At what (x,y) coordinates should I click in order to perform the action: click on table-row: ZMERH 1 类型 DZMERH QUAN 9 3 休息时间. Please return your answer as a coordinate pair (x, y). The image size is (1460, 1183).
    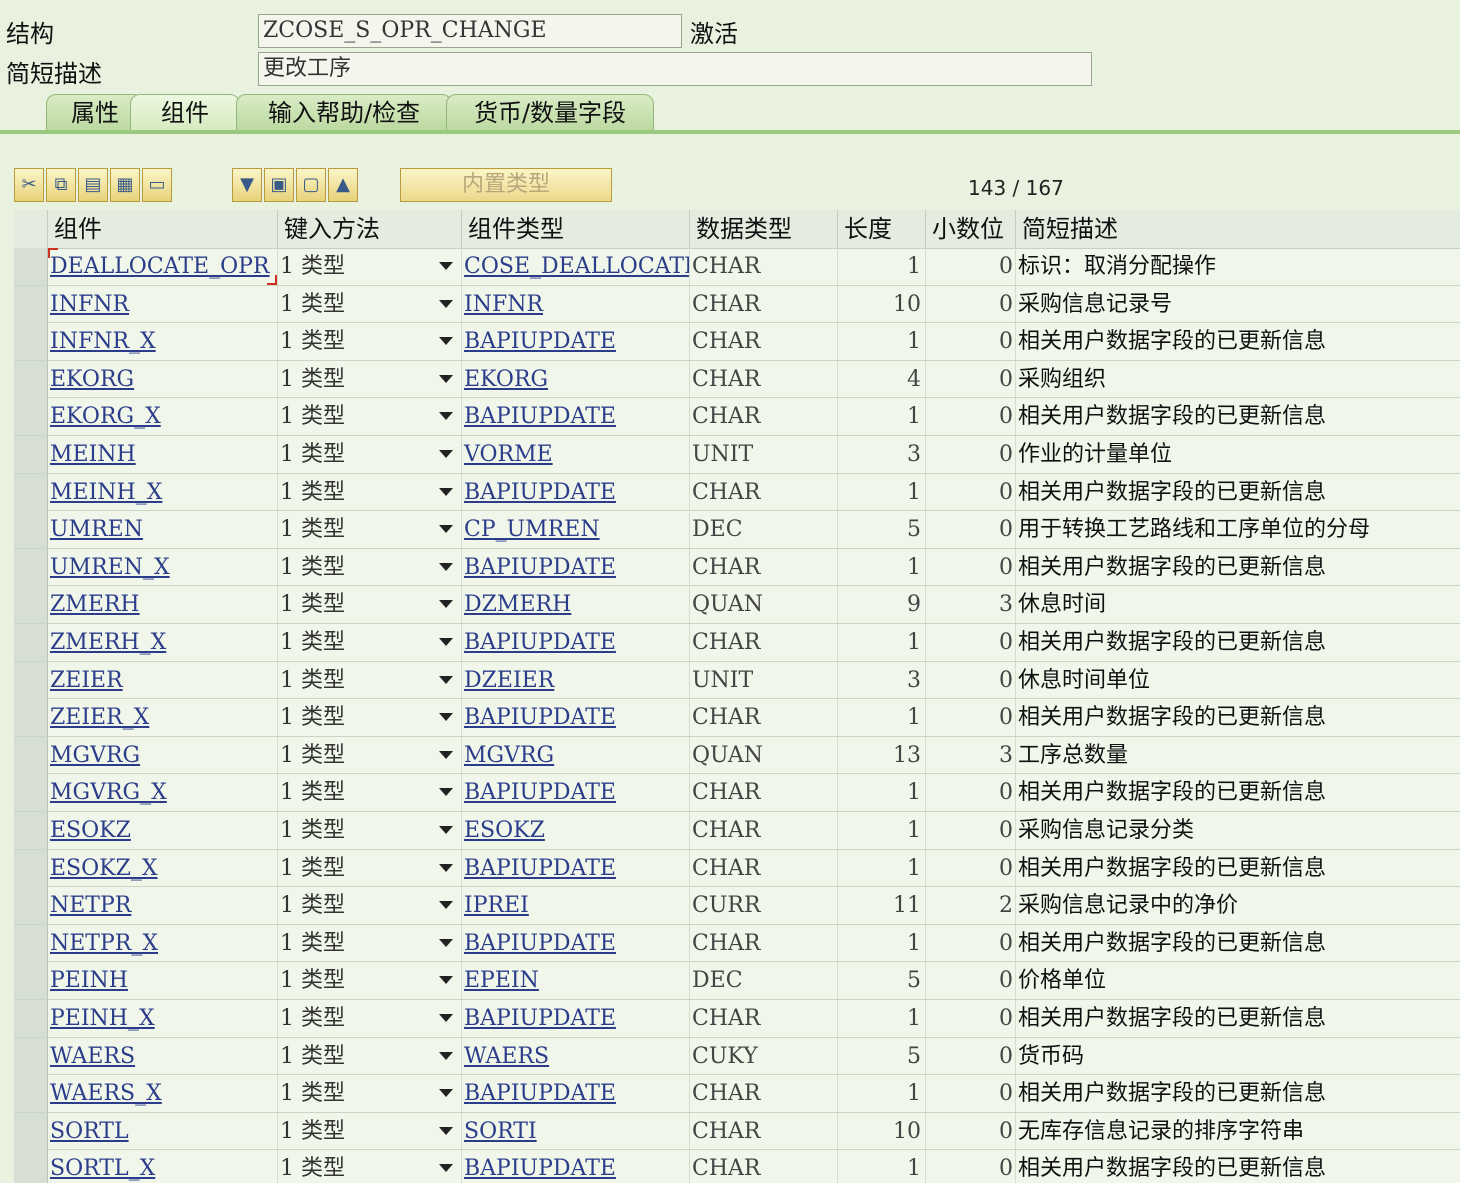
    Looking at the image, I should click on (737, 605).